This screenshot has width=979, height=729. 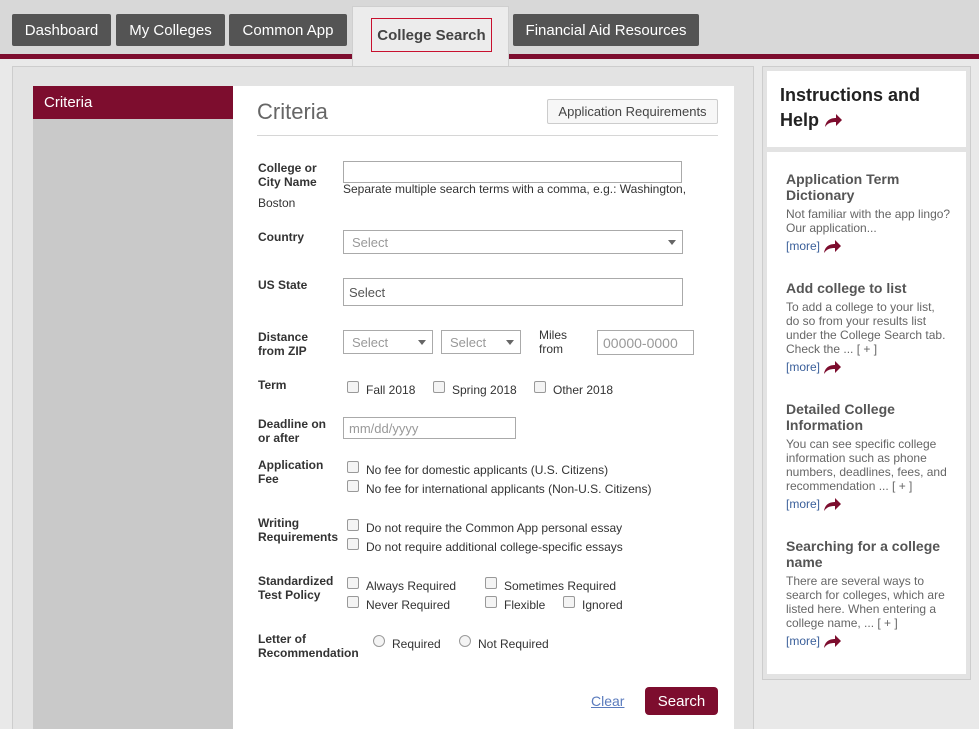 What do you see at coordinates (491, 583) in the screenshot?
I see `test-sometimes-checkbox` at bounding box center [491, 583].